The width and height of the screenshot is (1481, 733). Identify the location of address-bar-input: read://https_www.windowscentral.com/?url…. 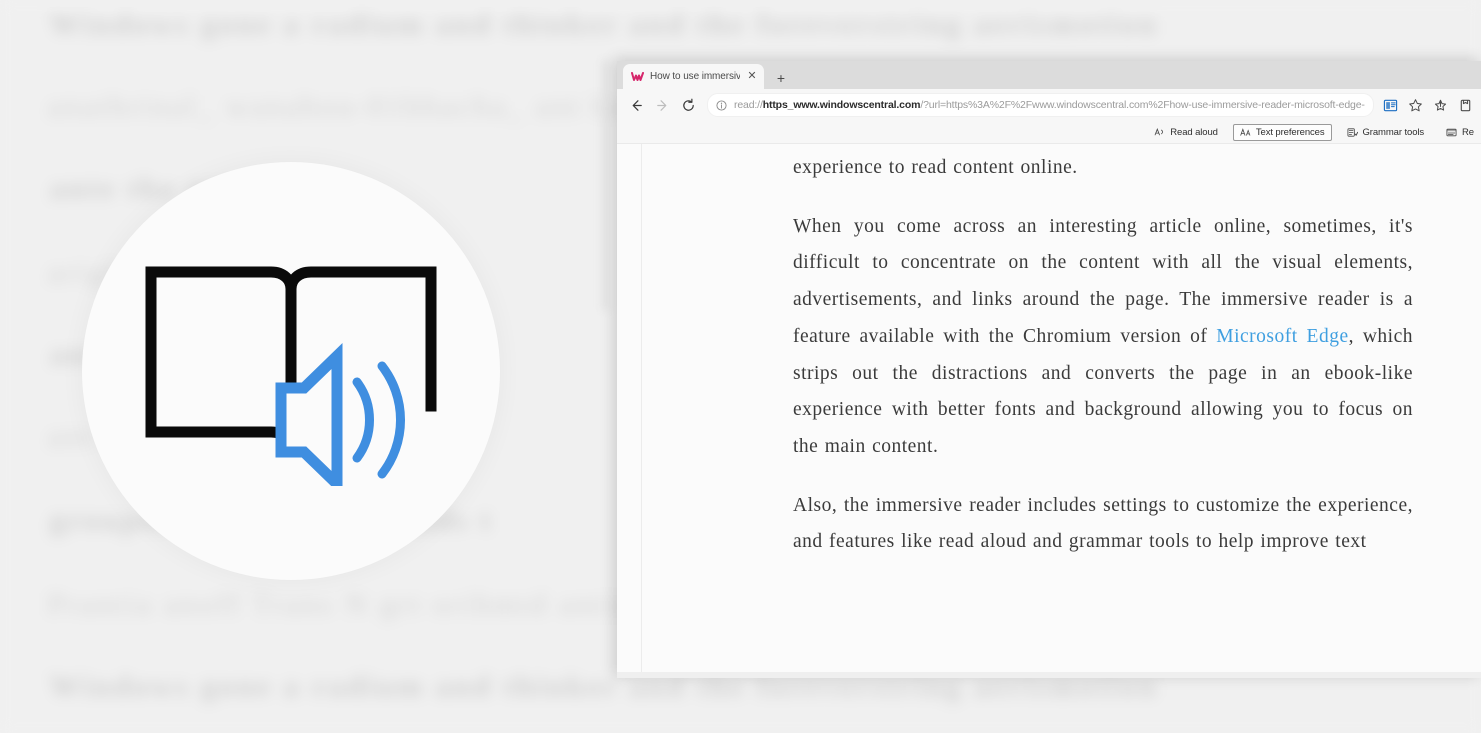
(1040, 105).